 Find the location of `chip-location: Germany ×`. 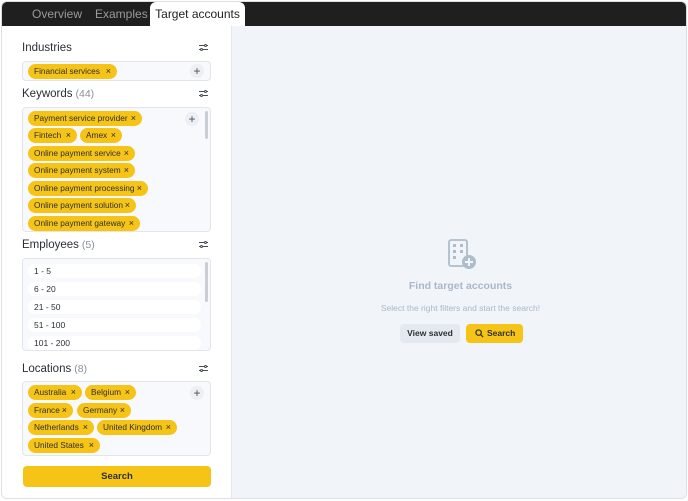

chip-location: Germany × is located at coordinates (104, 410).